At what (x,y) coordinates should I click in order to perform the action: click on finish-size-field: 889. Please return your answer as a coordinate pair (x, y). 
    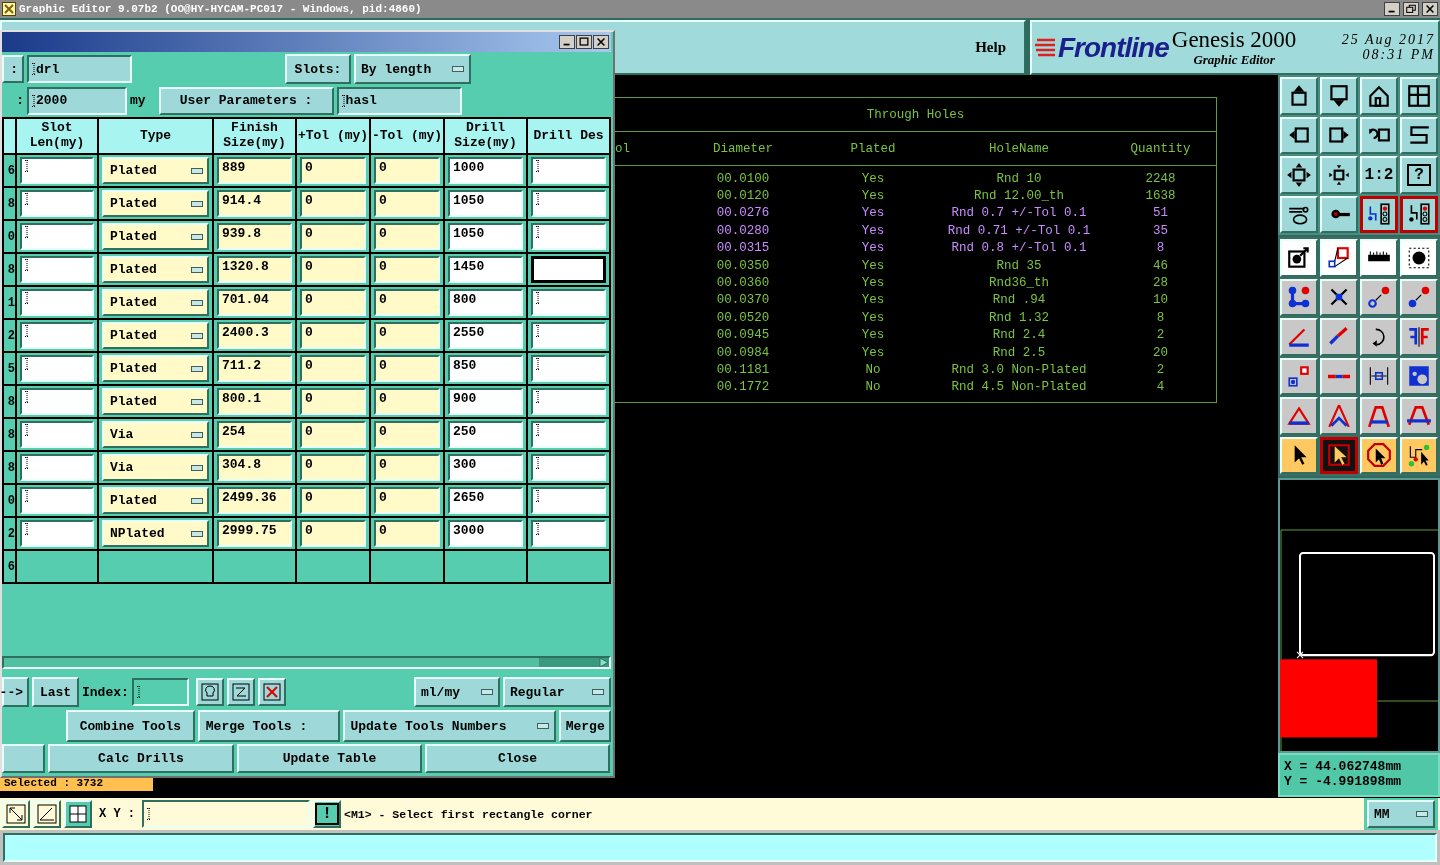
    Looking at the image, I should click on (254, 170).